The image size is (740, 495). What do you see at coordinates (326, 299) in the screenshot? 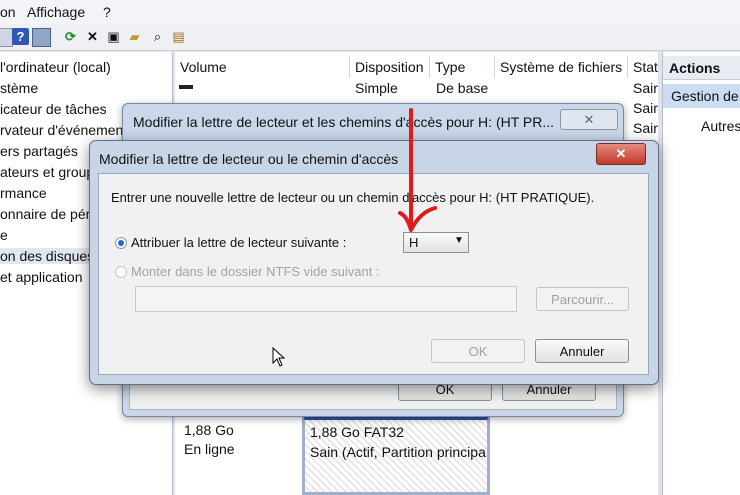
I see `ntfs-folder-input` at bounding box center [326, 299].